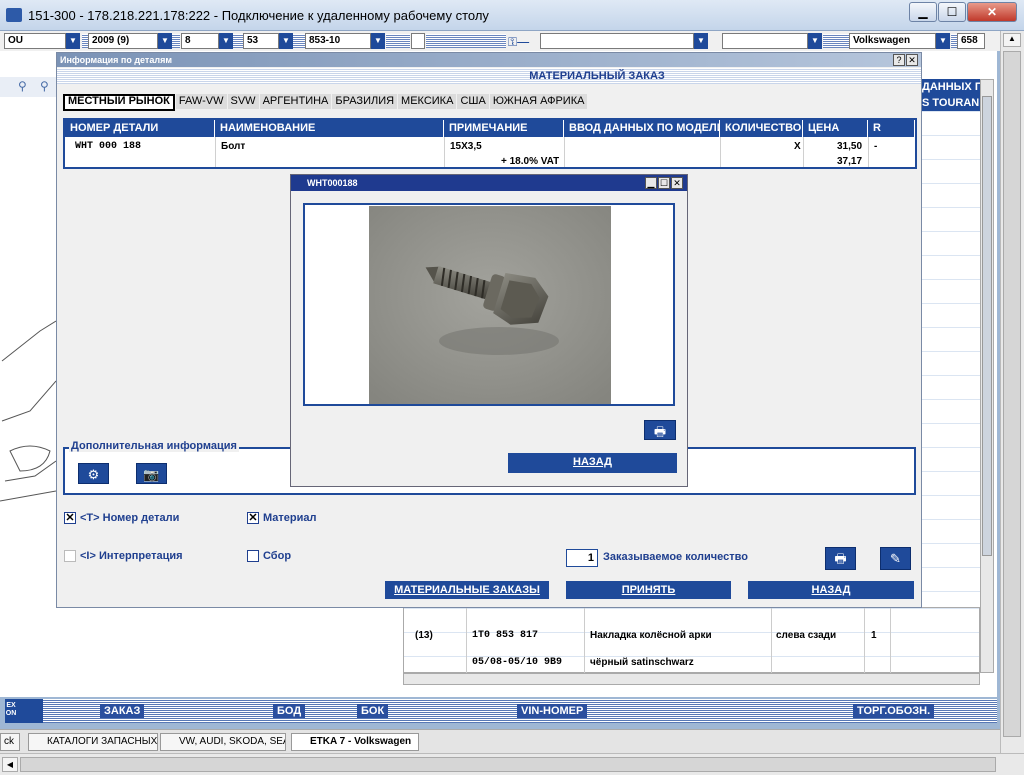  What do you see at coordinates (108, 146) in the screenshot?
I see `cell-part-number: WHT 000 188` at bounding box center [108, 146].